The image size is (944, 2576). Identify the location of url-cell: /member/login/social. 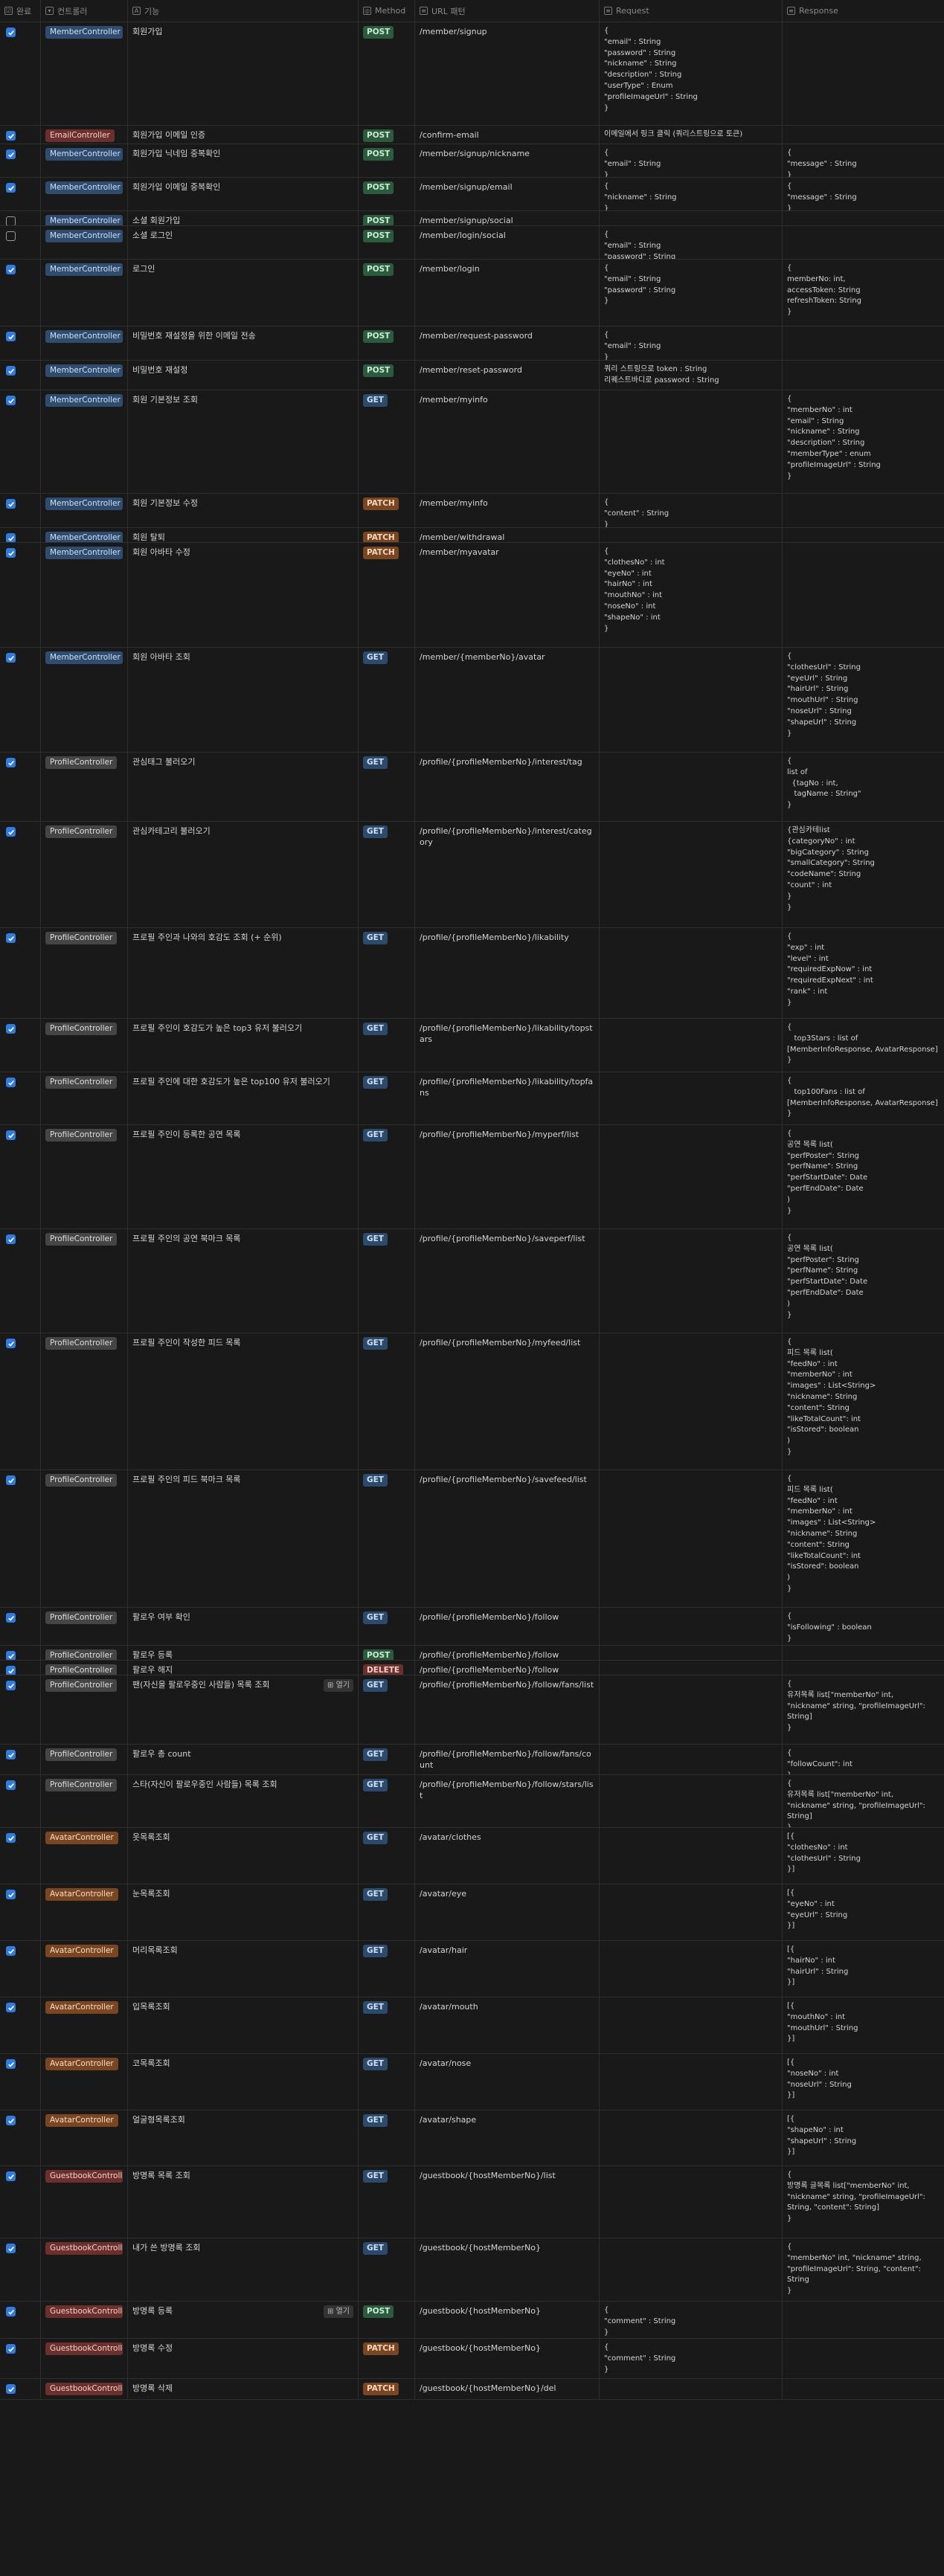
(507, 242).